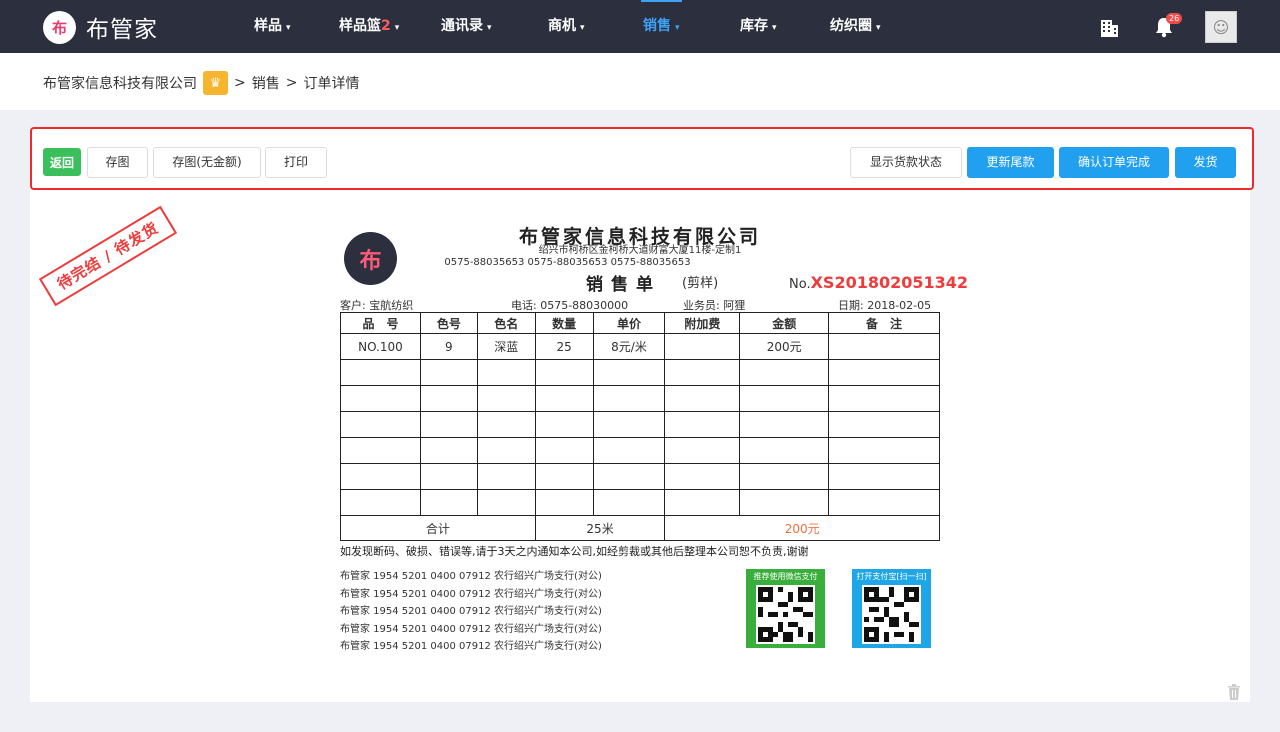  I want to click on nav-item-label: 销售, so click(657, 26).